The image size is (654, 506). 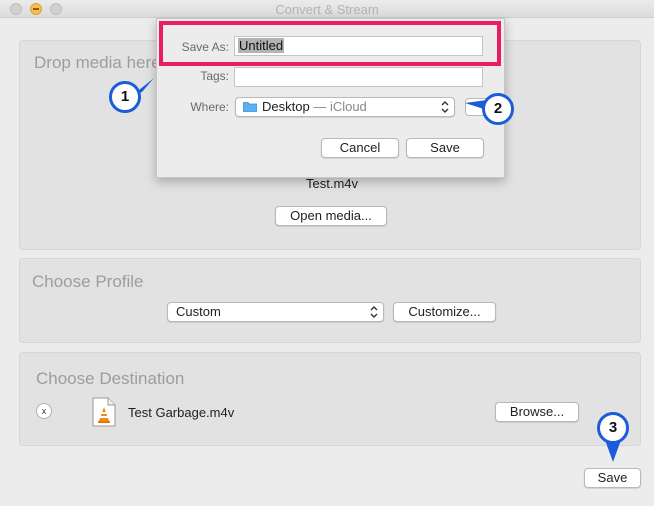 I want to click on title-bar: Convert & Stream, so click(x=327, y=9).